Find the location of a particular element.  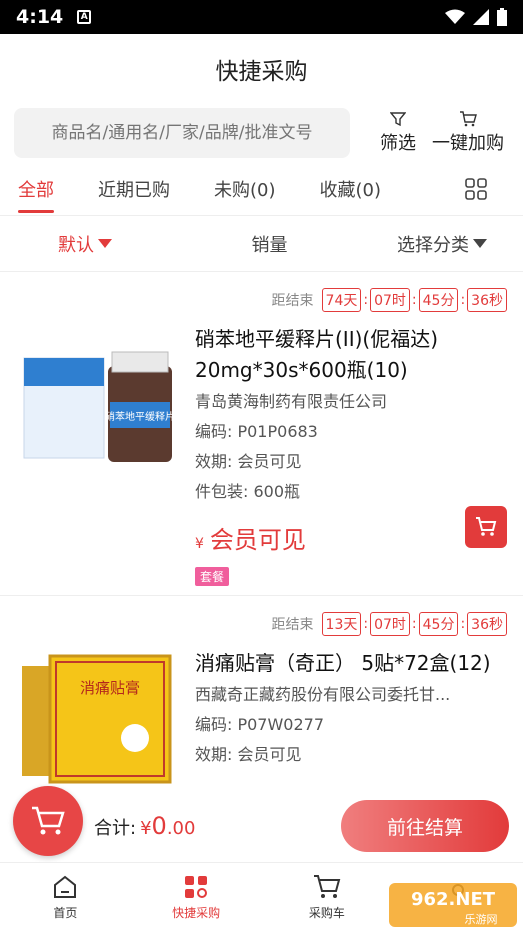

total-label: 合计: is located at coordinates (115, 828).